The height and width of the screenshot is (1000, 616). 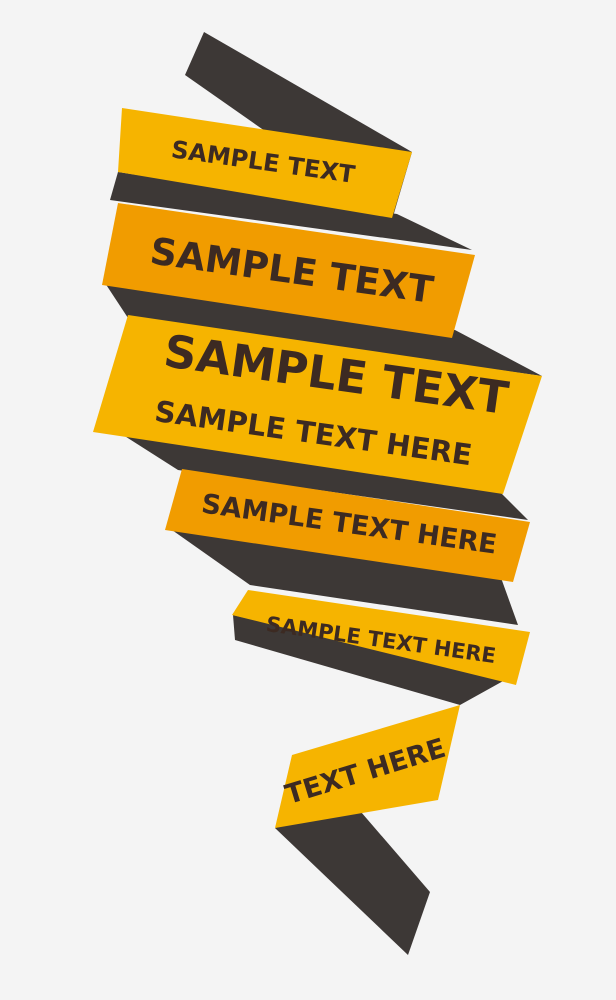 I want to click on fold-6-bottom-tail, so click(x=352, y=880).